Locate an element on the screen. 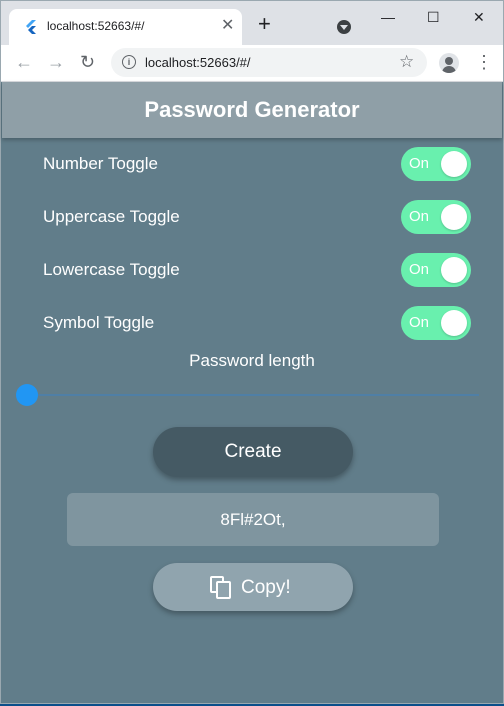  lowercase-toggle-label: Lowercase Toggle is located at coordinates (111, 269).